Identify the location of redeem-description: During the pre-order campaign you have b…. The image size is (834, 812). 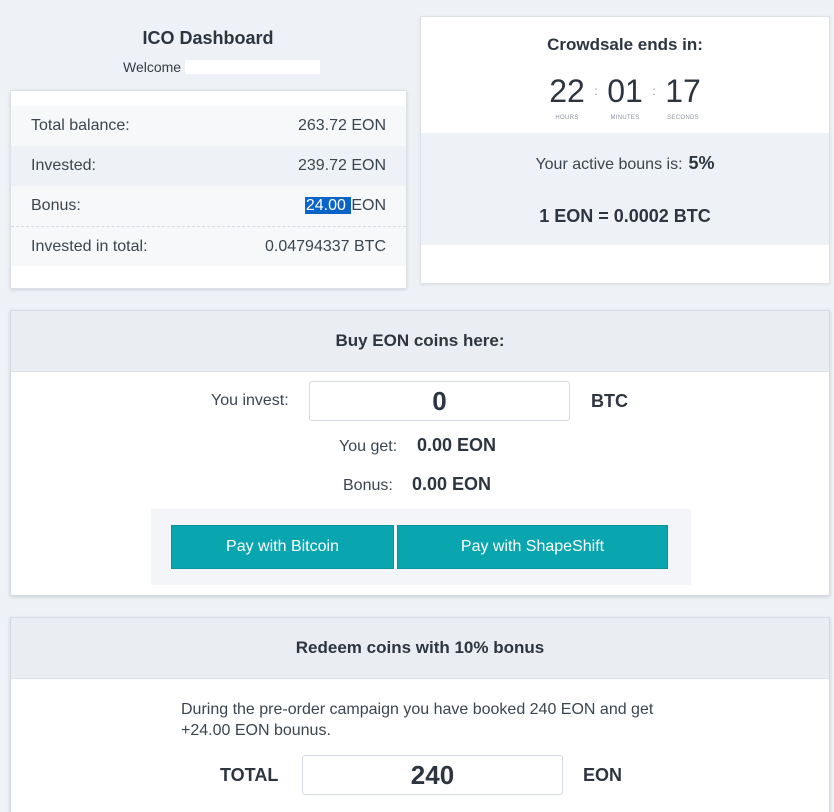
(417, 720).